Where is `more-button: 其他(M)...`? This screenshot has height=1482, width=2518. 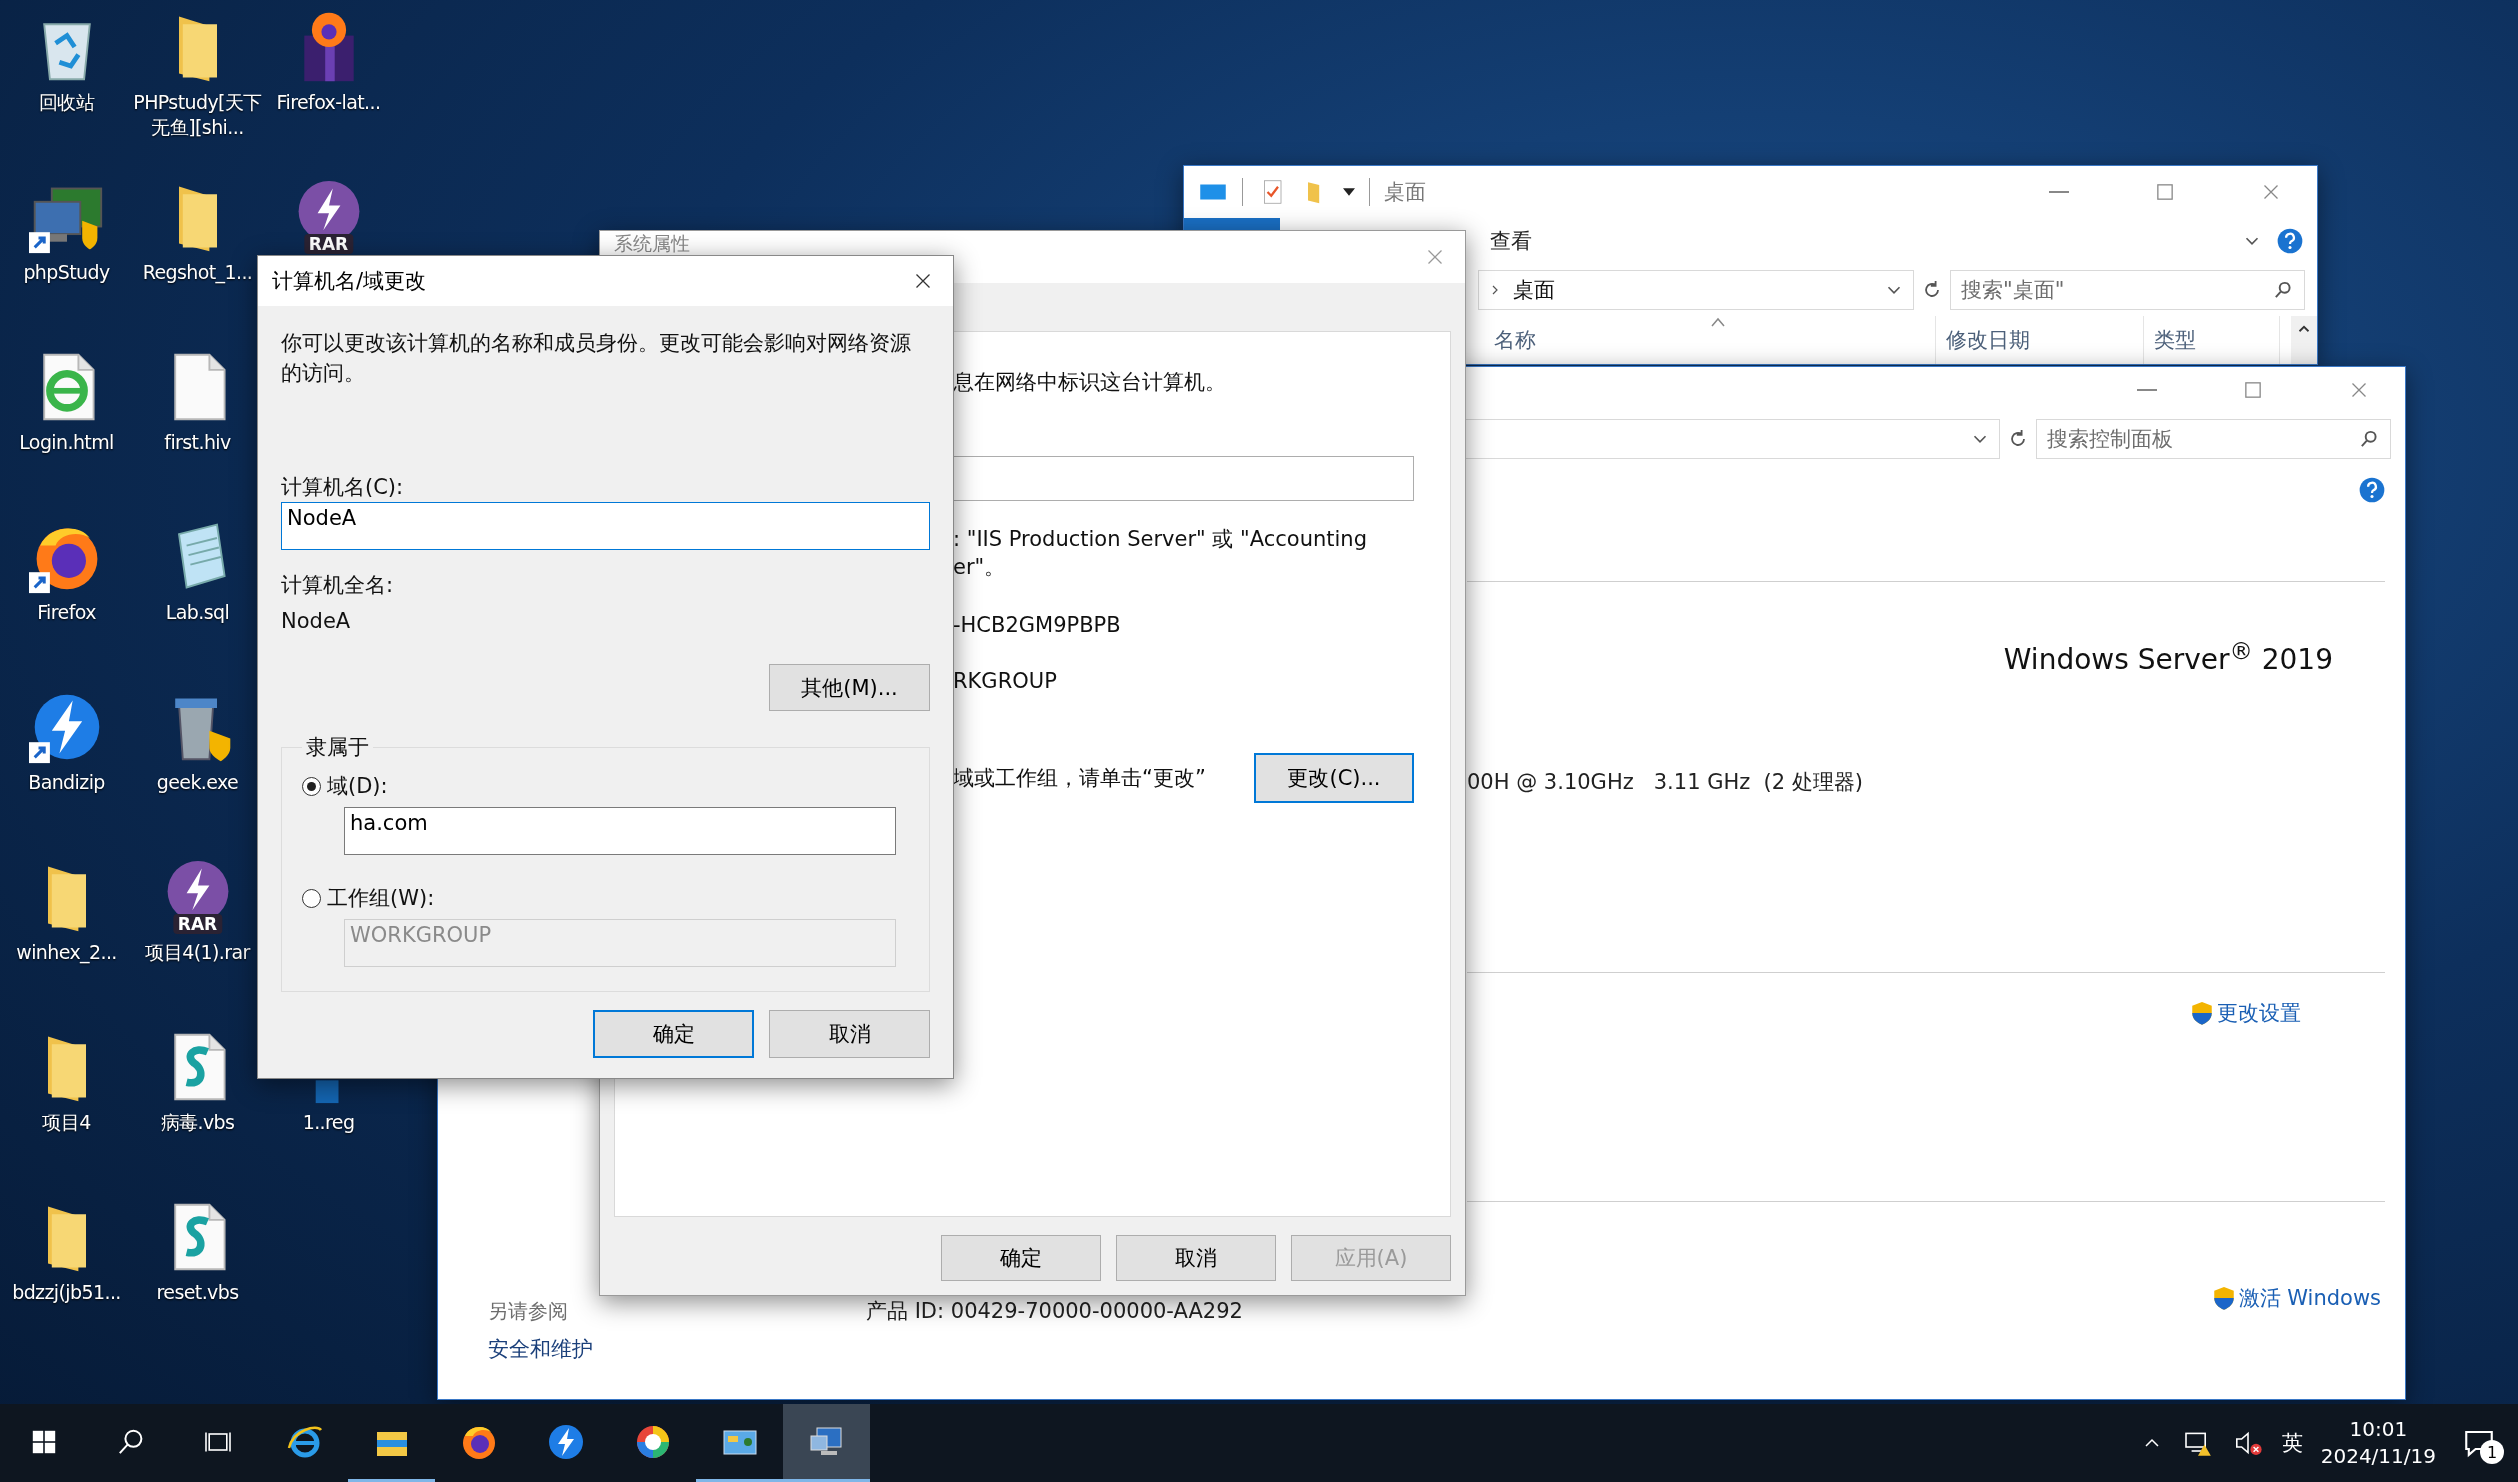 more-button: 其他(M)... is located at coordinates (849, 687).